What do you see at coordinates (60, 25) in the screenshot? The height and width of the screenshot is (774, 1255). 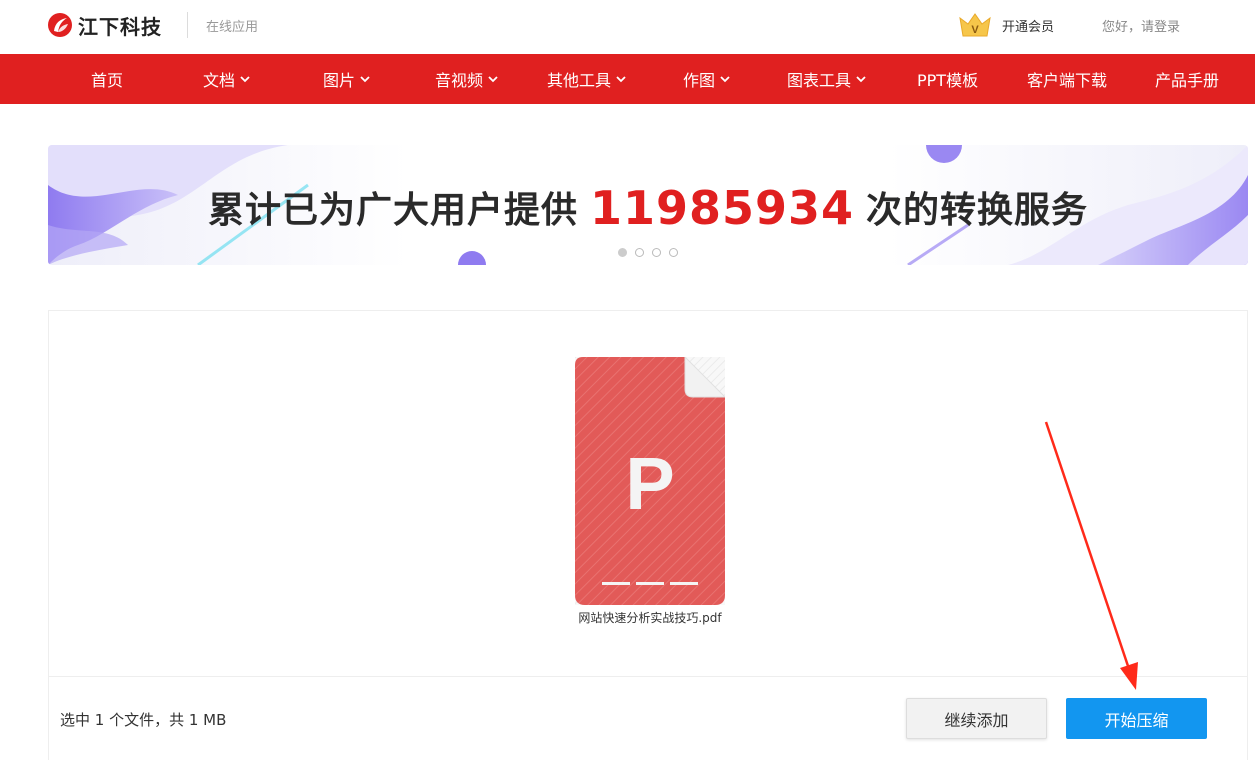 I see `brand-logo-icon` at bounding box center [60, 25].